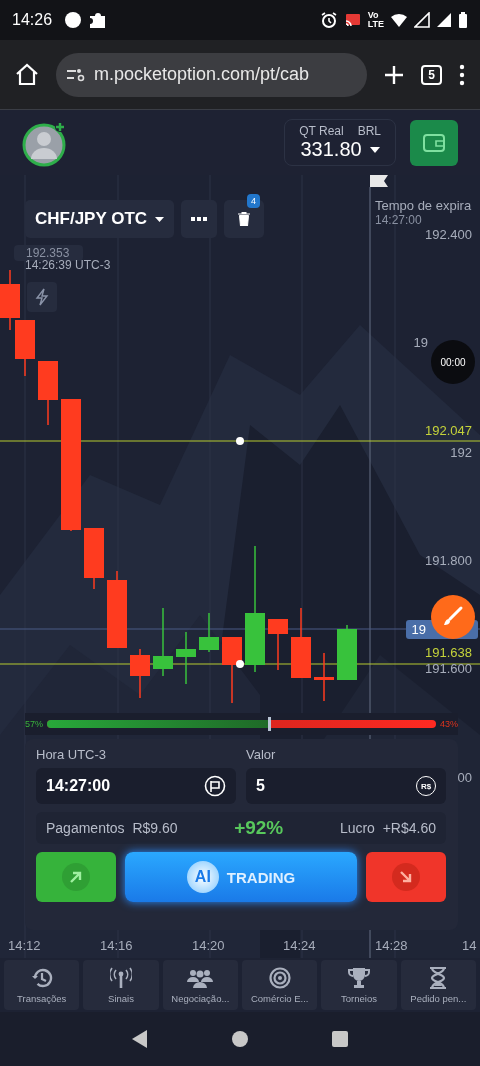 The image size is (480, 1066). Describe the element at coordinates (76, 74) in the screenshot. I see `site-settings-icon` at that location.